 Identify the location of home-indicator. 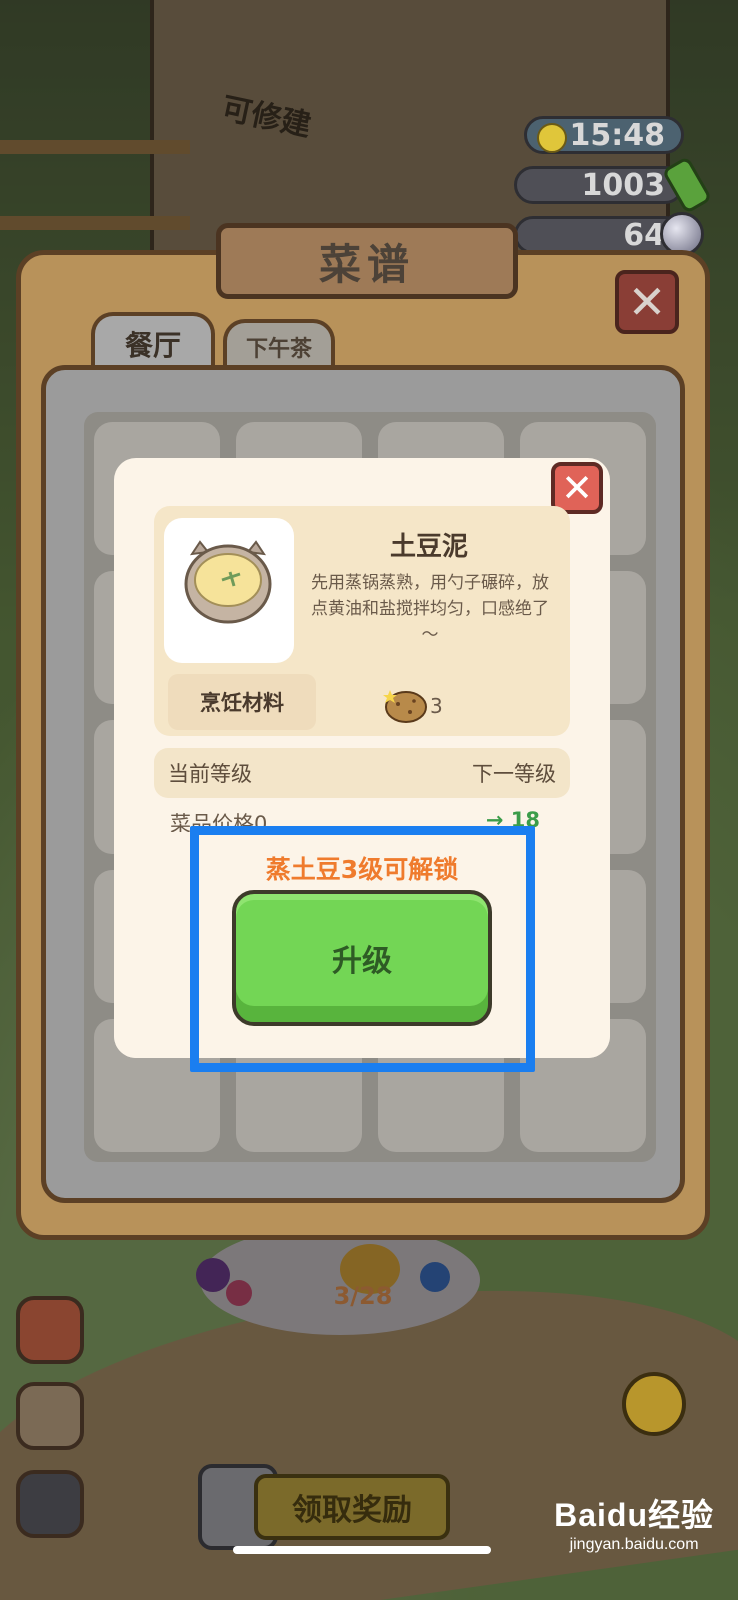
(362, 1550).